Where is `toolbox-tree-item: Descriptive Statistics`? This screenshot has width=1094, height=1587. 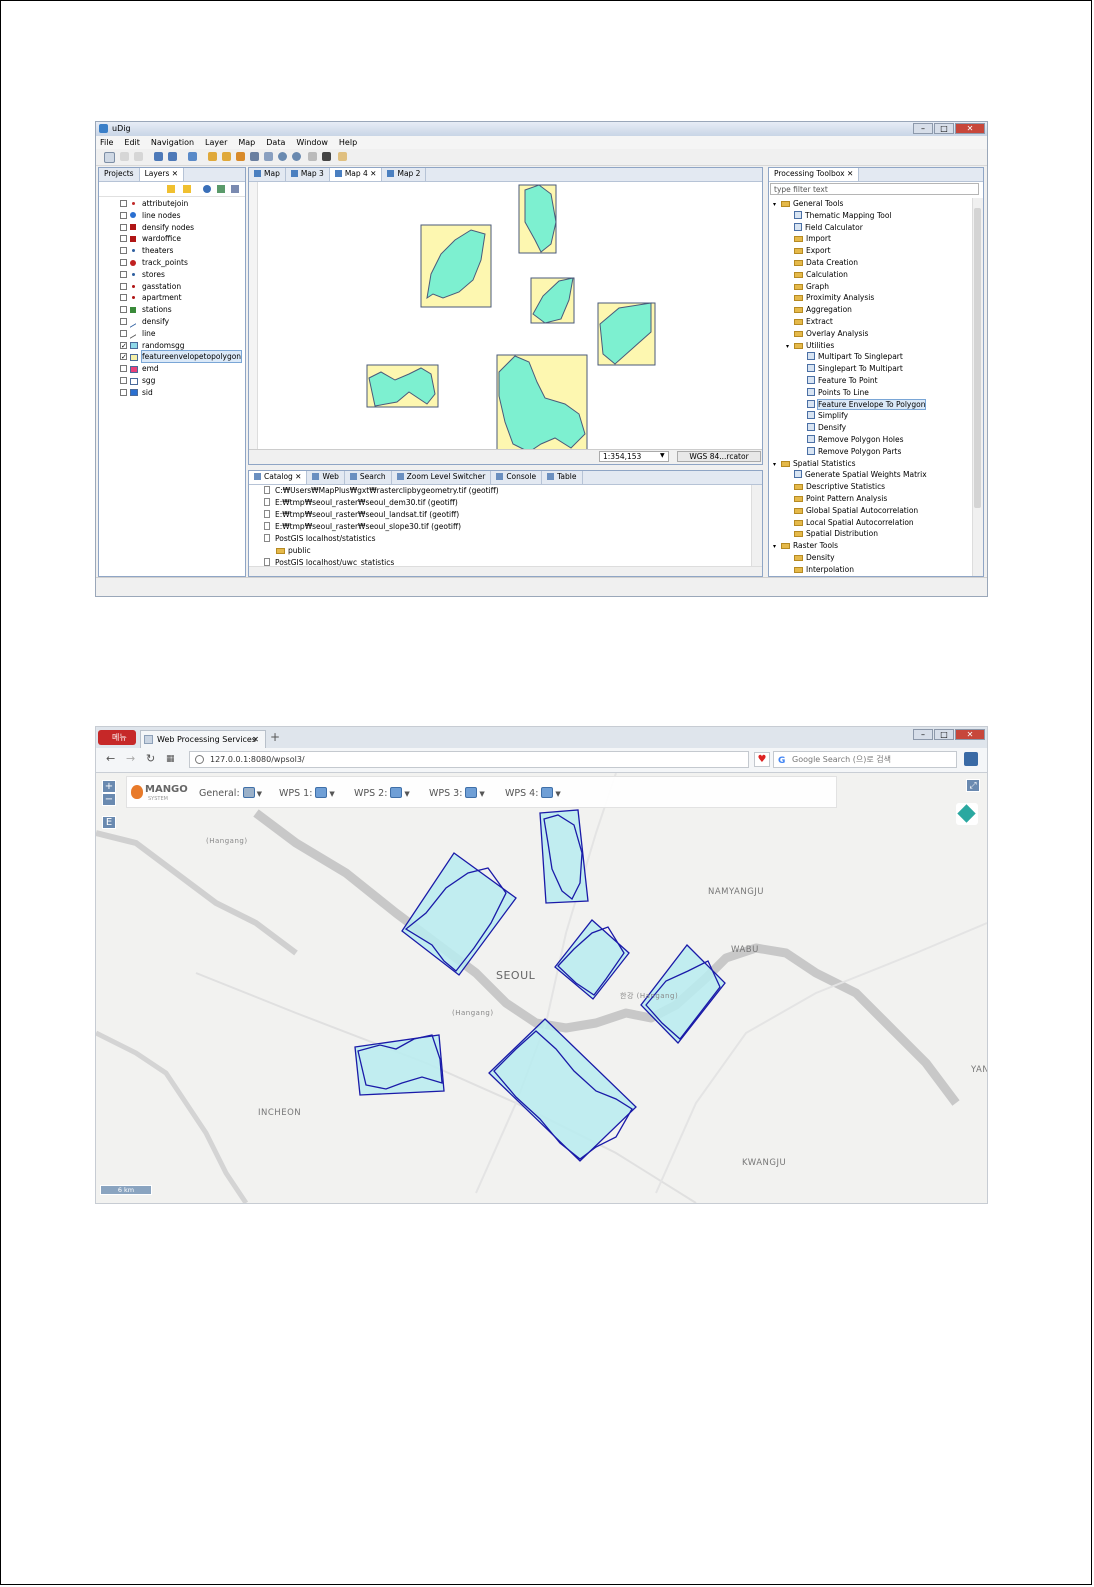
toolbox-tree-item: Descriptive Statistics is located at coordinates (835, 487).